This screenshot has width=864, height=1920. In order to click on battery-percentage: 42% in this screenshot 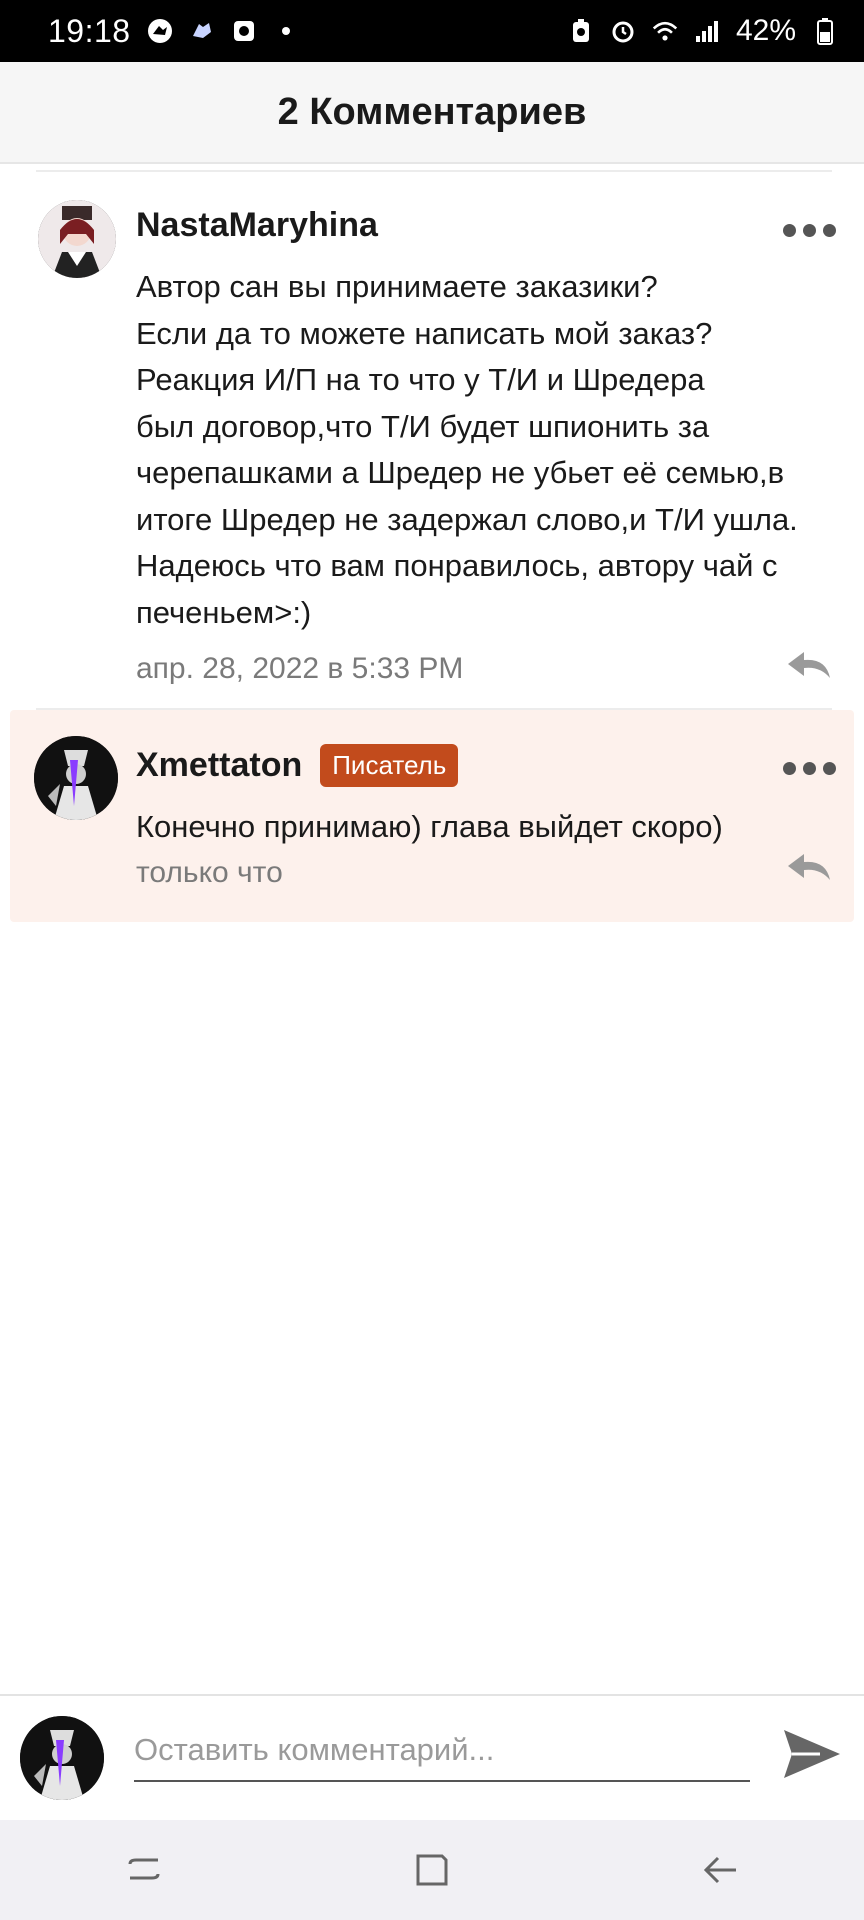, I will do `click(765, 30)`.